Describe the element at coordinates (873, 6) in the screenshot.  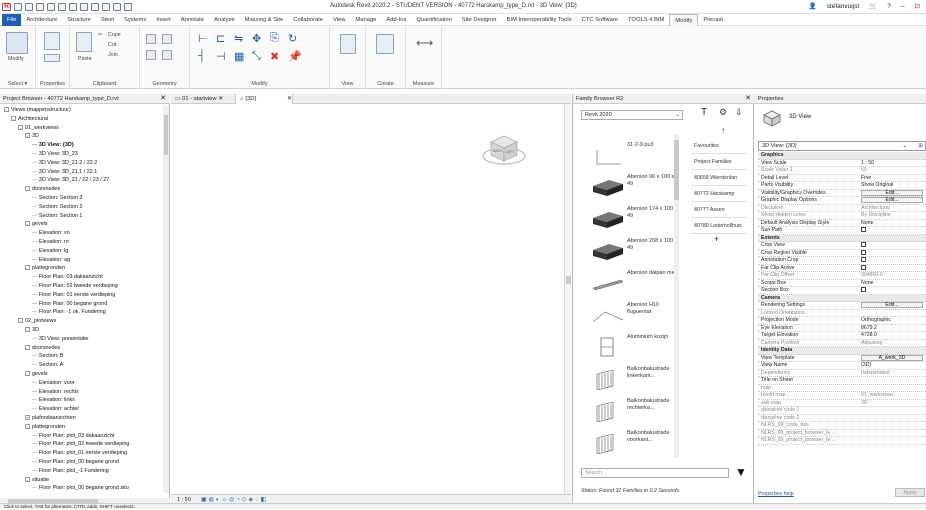
I see `cart-icon: 🛒` at that location.